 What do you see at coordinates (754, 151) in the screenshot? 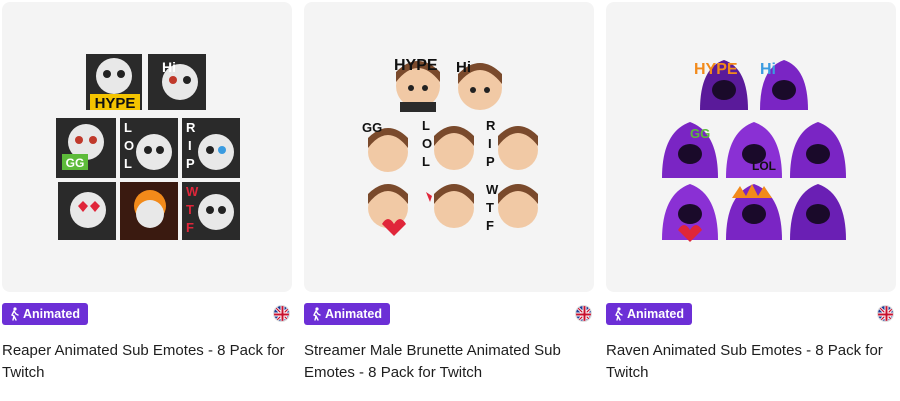
I see `raven-emote-grid: HYPE Hi GG LOL` at bounding box center [754, 151].